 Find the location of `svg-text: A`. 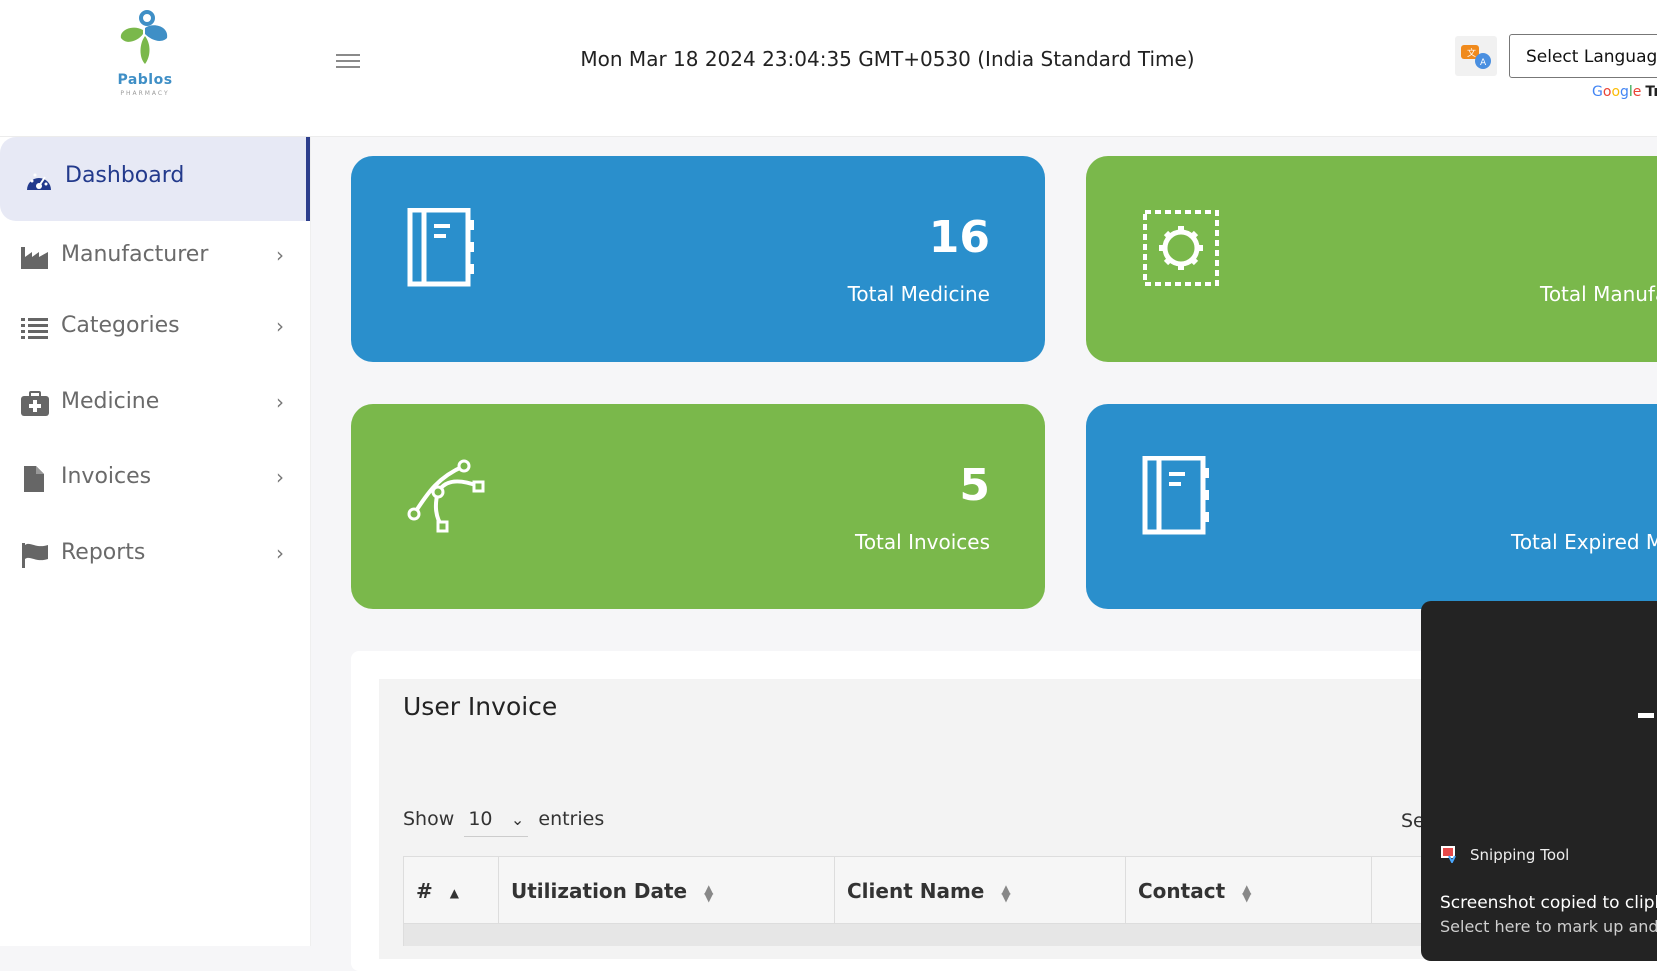

svg-text: A is located at coordinates (1483, 63).